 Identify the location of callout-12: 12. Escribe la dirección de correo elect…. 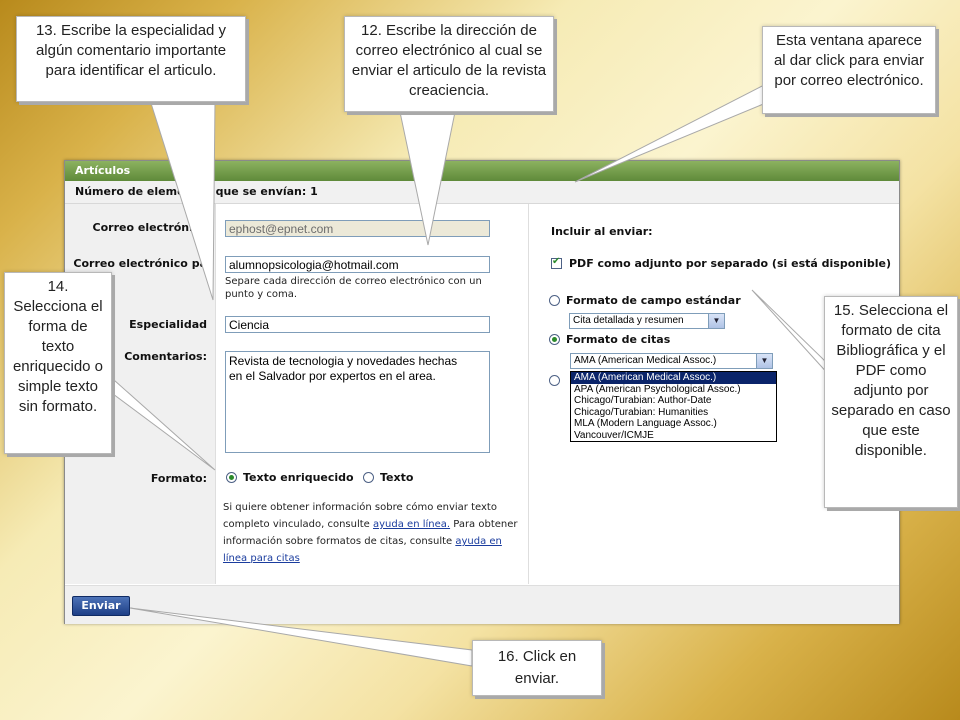
(449, 64).